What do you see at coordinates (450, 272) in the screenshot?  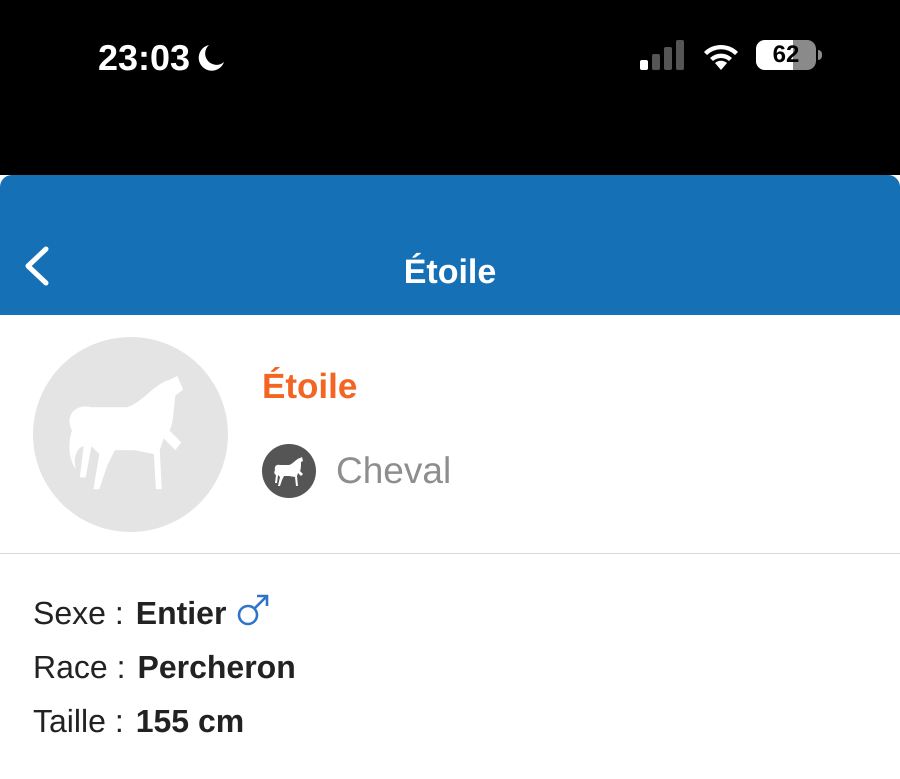 I see `screen-title: Étoile` at bounding box center [450, 272].